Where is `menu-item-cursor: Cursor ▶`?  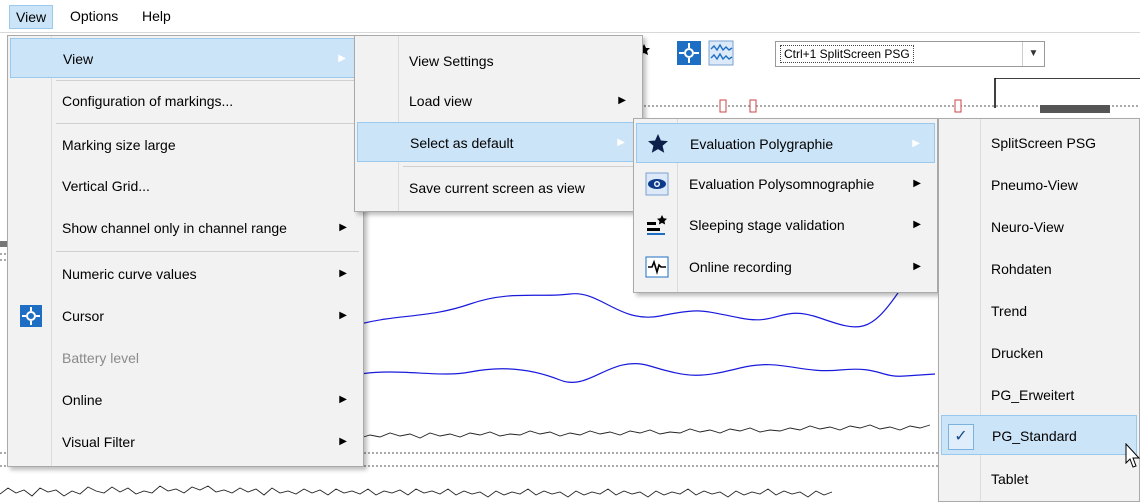 menu-item-cursor: Cursor ▶ is located at coordinates (185, 316).